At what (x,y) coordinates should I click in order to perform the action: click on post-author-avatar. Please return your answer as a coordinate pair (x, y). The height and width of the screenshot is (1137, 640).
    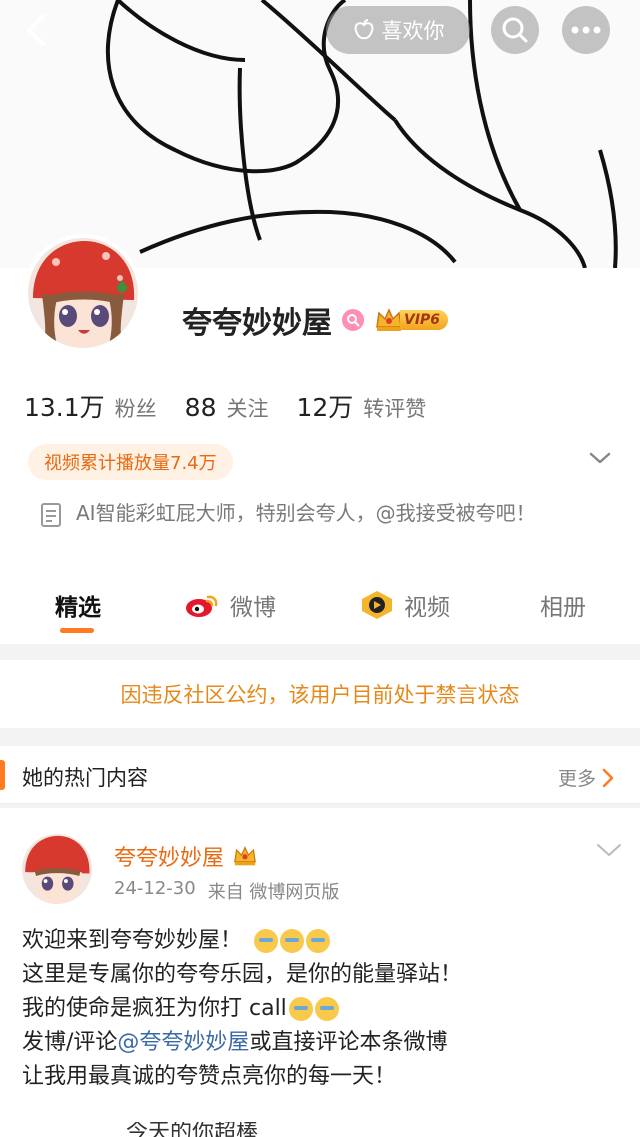
    Looking at the image, I should click on (57, 869).